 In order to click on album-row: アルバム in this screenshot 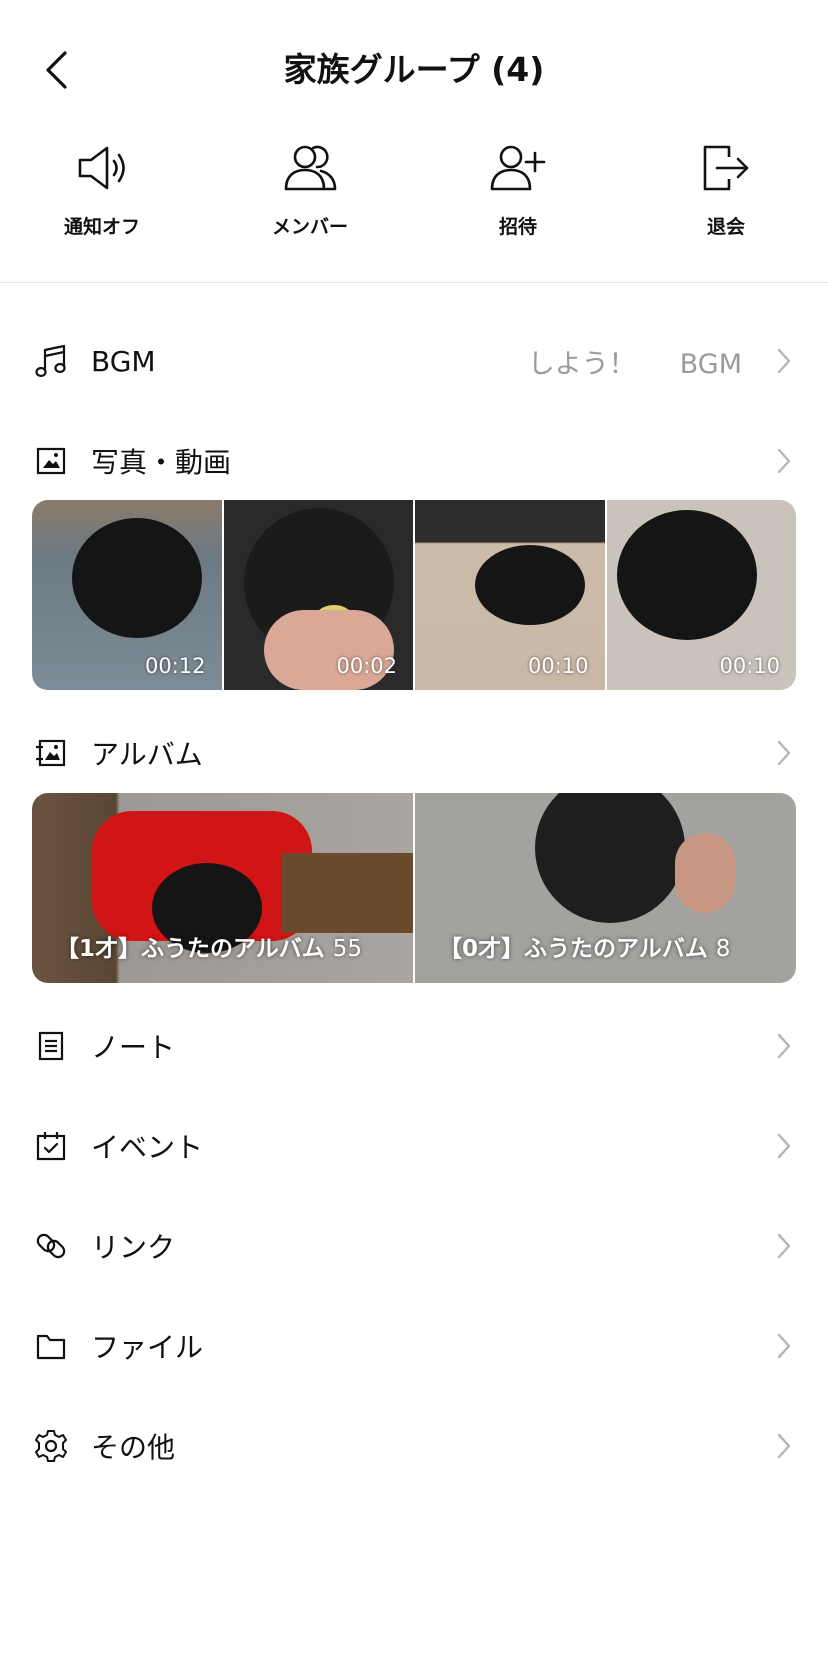, I will do `click(414, 753)`.